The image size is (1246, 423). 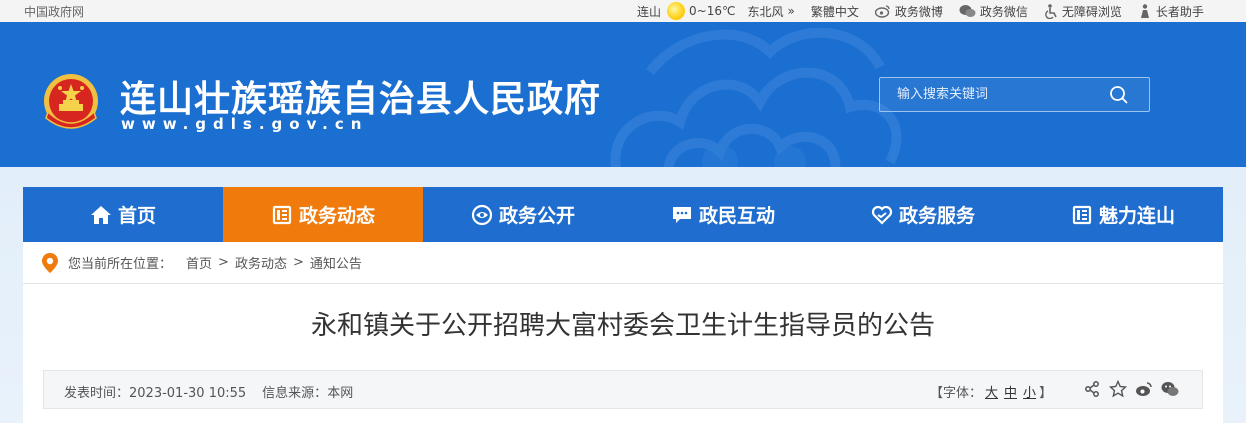 What do you see at coordinates (536, 216) in the screenshot?
I see `nav-item-label: 政务公开` at bounding box center [536, 216].